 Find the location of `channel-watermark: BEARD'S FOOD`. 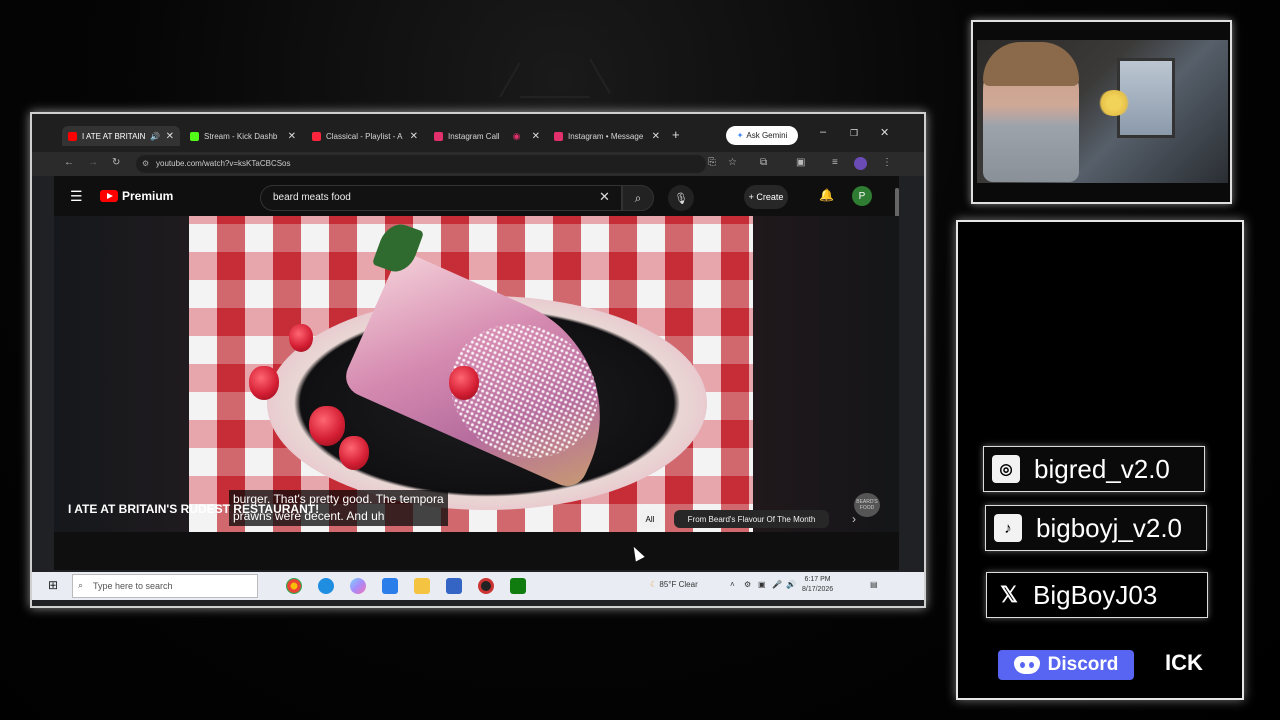

channel-watermark: BEARD'S FOOD is located at coordinates (867, 505).